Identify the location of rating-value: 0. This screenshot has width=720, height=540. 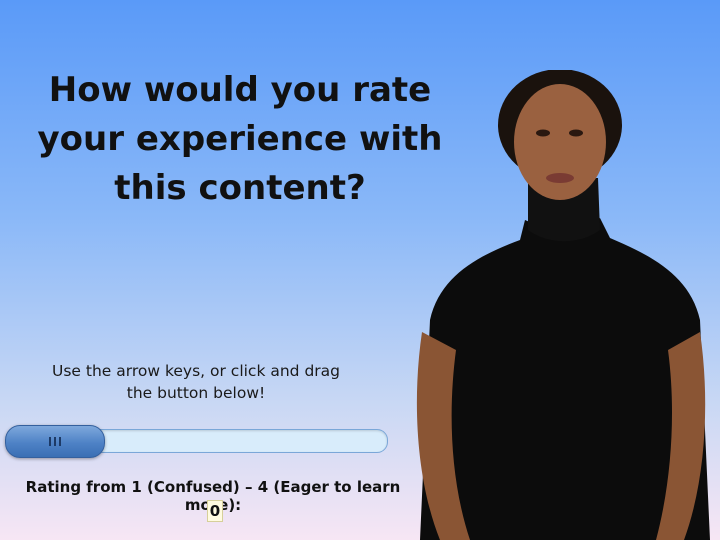
(215, 511).